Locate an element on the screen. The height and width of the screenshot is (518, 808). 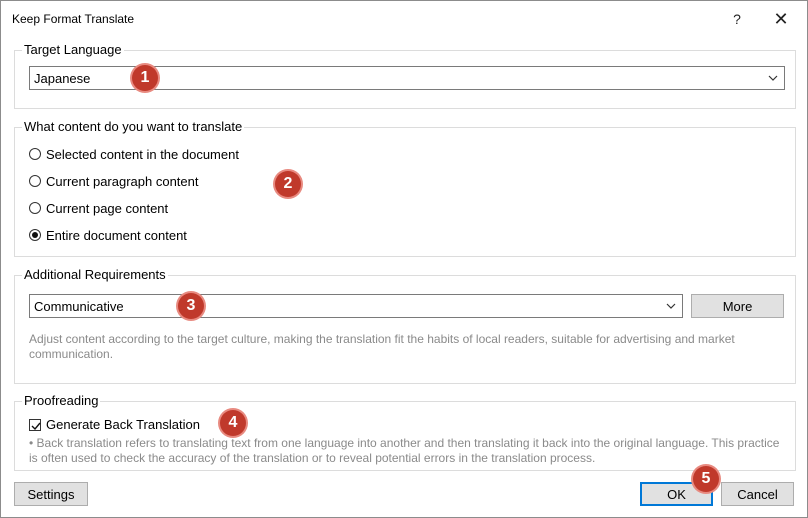
back-translation-checkbox is located at coordinates (35, 424).